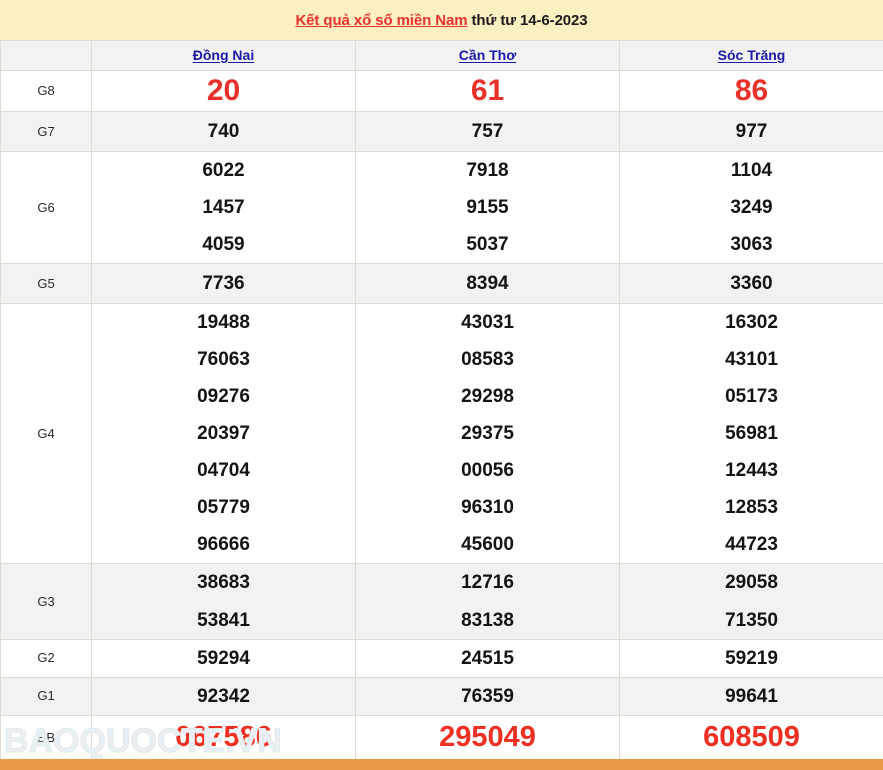 Image resolution: width=883 pixels, height=770 pixels. Describe the element at coordinates (223, 737) in the screenshot. I see `prize-number: 067586` at that location.